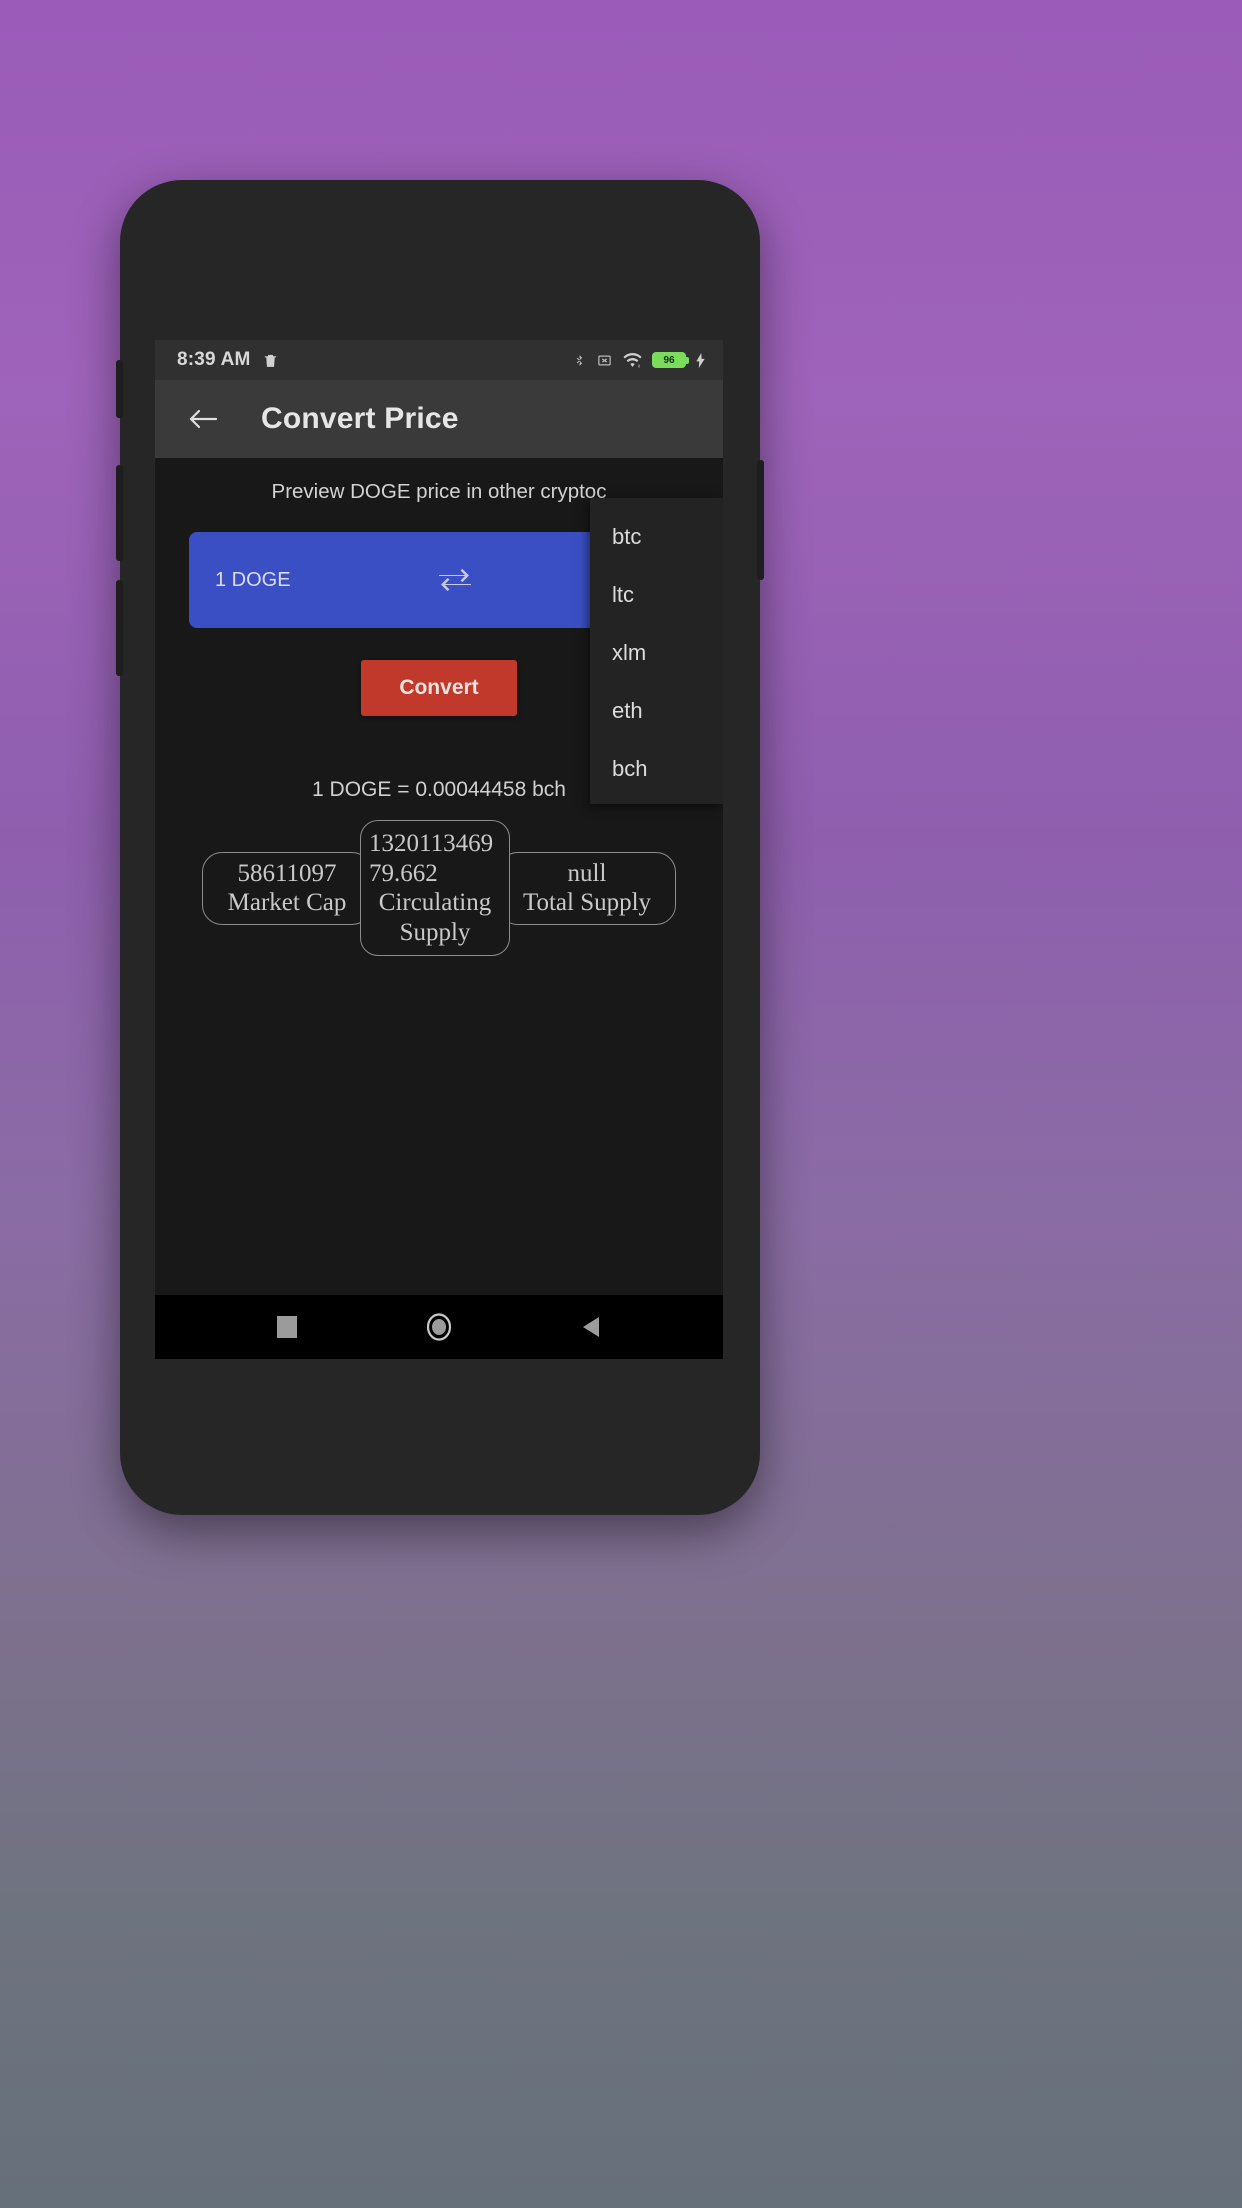 This screenshot has height=2208, width=1242. I want to click on swap-horizontal-icon, so click(455, 580).